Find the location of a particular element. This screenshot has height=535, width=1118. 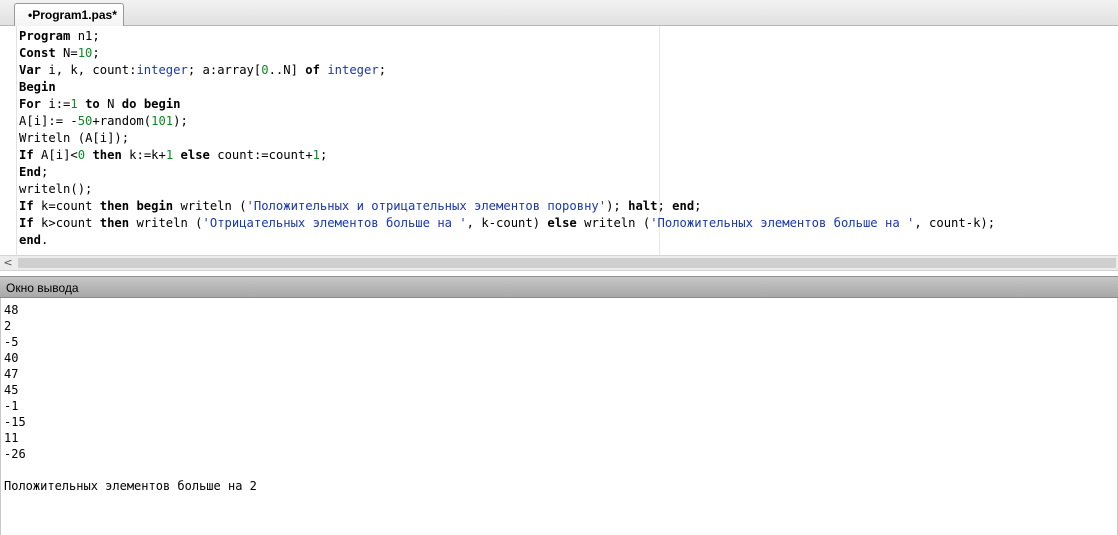

output-line: 45 is located at coordinates (11, 390).